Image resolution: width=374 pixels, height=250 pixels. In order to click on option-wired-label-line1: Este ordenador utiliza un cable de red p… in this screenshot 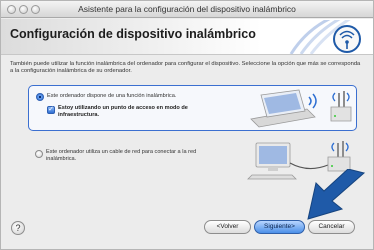, I will do `click(121, 152)`.